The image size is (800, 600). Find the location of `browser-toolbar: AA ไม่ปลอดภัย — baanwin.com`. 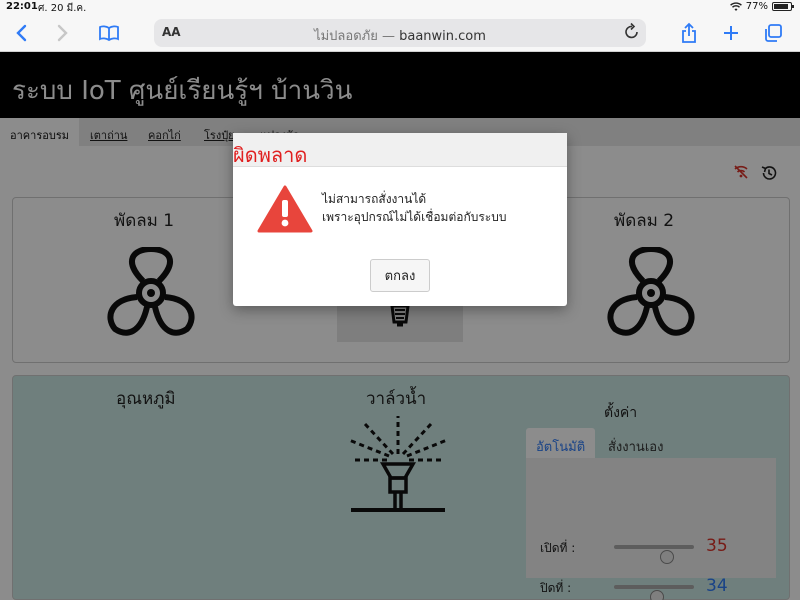

browser-toolbar: AA ไม่ปลอดภัย — baanwin.com is located at coordinates (400, 33).